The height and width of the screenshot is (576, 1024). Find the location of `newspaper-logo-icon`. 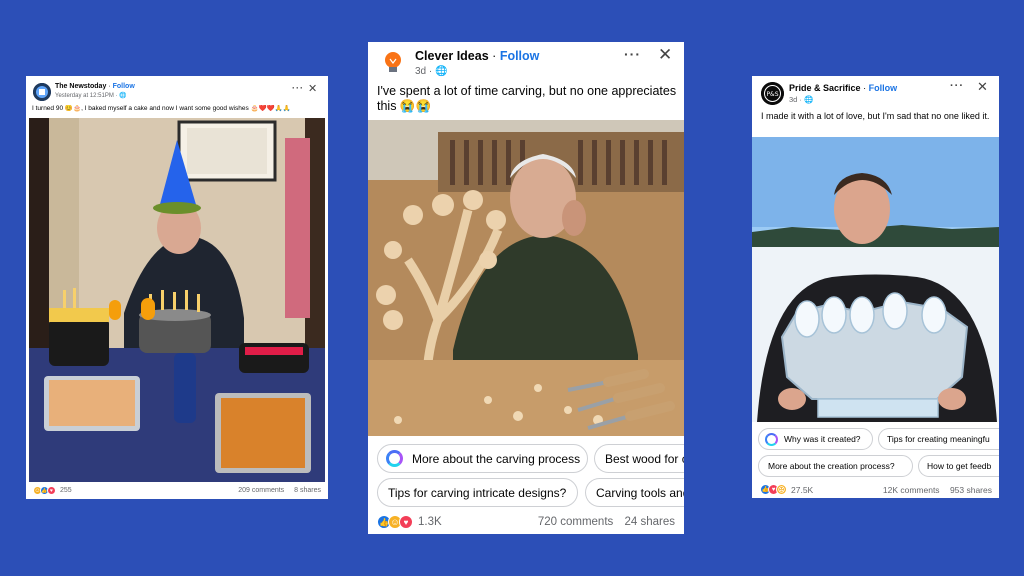

newspaper-logo-icon is located at coordinates (42, 92).